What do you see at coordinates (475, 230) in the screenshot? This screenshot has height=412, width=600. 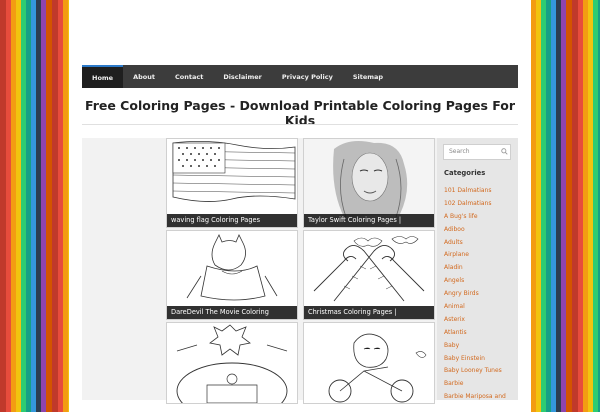 I see `category-link: Adiboo` at bounding box center [475, 230].